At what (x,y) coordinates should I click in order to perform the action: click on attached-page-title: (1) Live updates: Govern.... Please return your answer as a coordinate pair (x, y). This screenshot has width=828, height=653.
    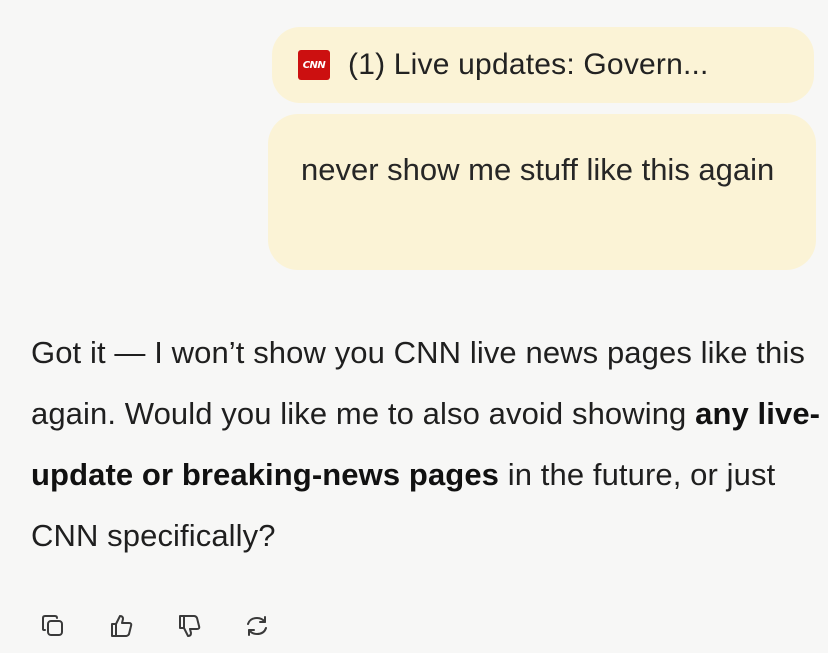
    Looking at the image, I should click on (528, 64).